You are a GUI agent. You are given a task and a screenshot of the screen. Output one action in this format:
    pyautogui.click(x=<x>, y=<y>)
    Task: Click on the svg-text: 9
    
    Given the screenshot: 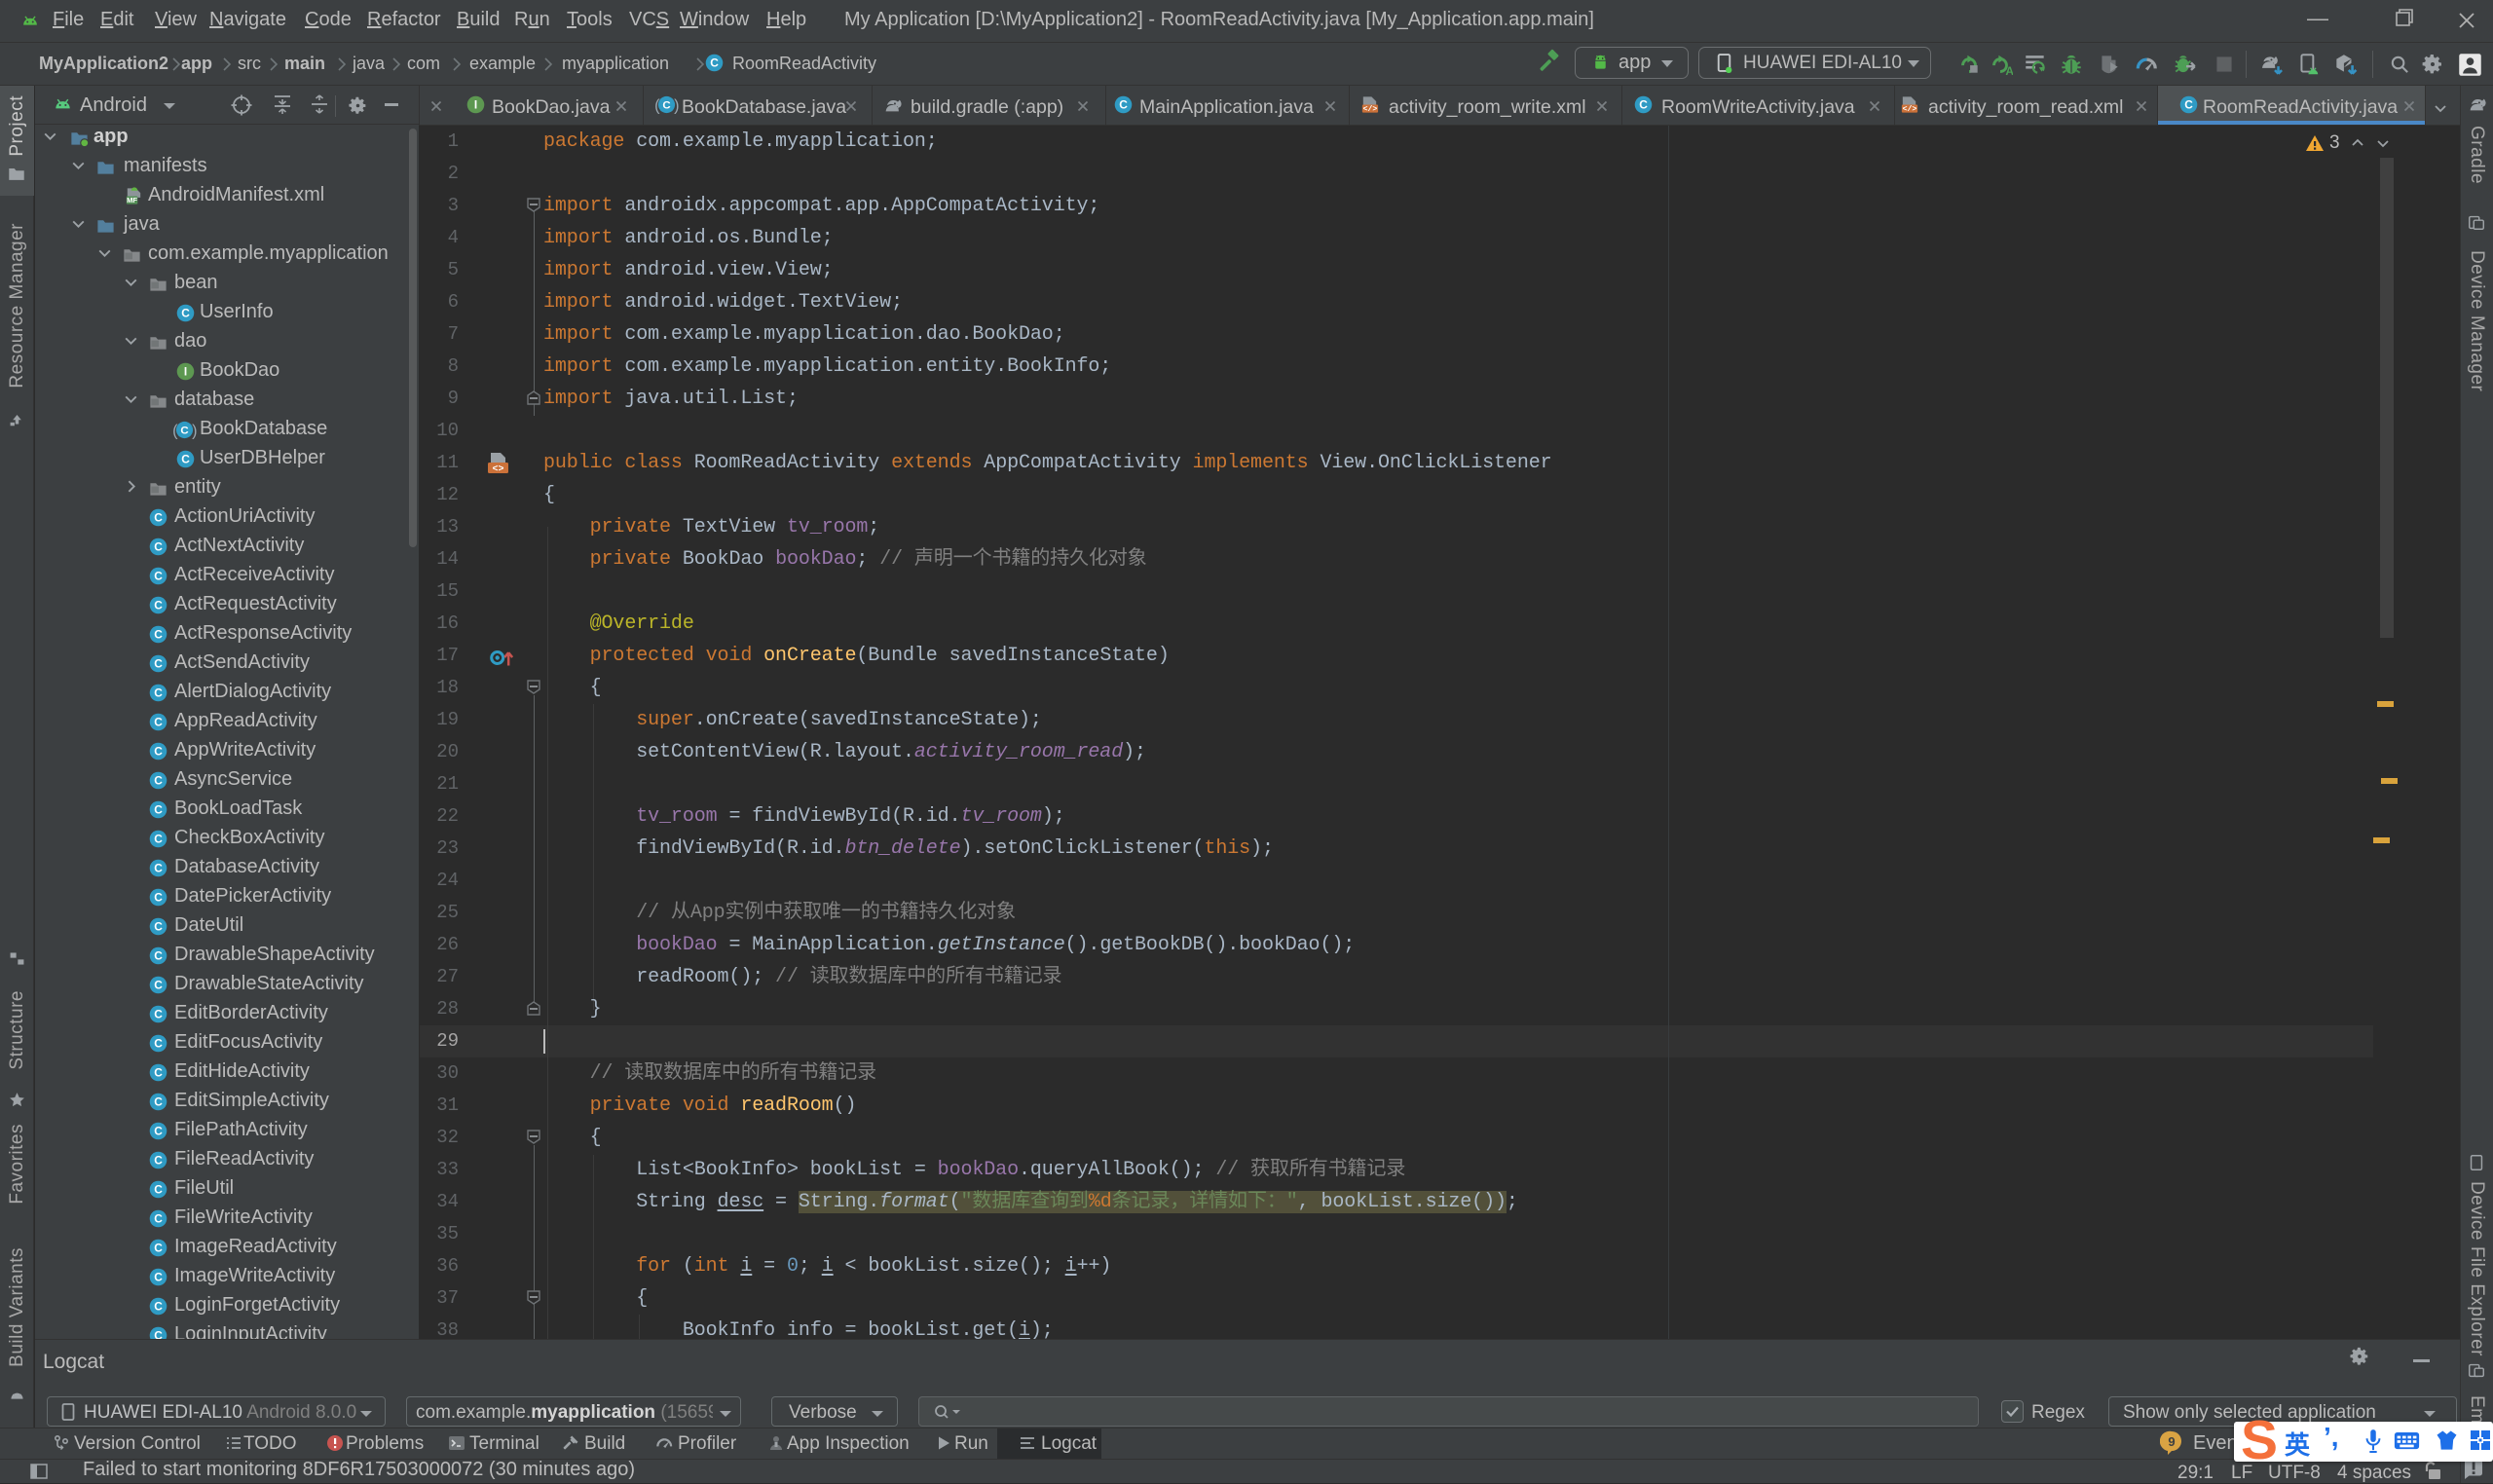 What is the action you would take?
    pyautogui.click(x=2172, y=1441)
    